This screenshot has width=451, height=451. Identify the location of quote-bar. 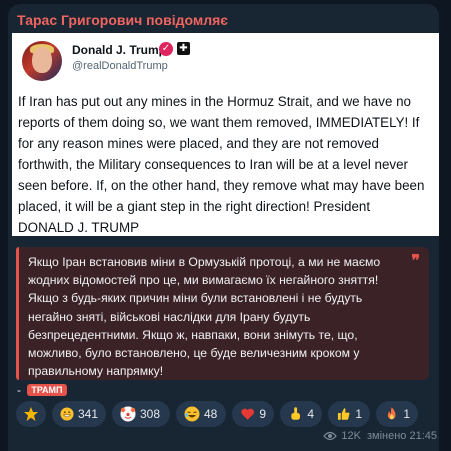
(17, 313).